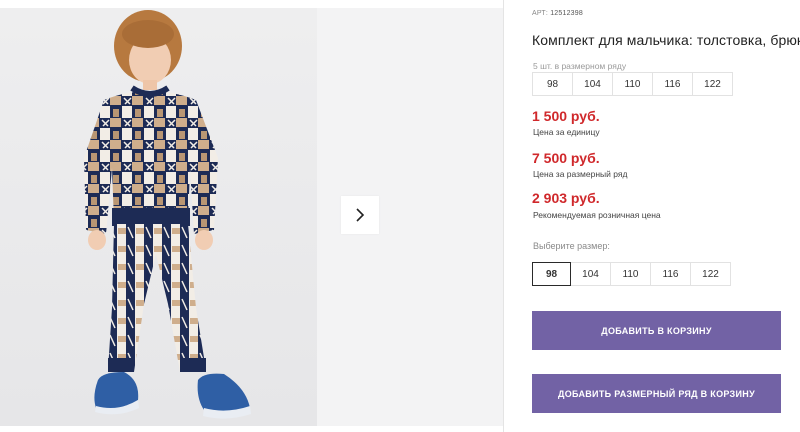  Describe the element at coordinates (566, 116) in the screenshot. I see `unit-price: 1 500 руб.` at that location.